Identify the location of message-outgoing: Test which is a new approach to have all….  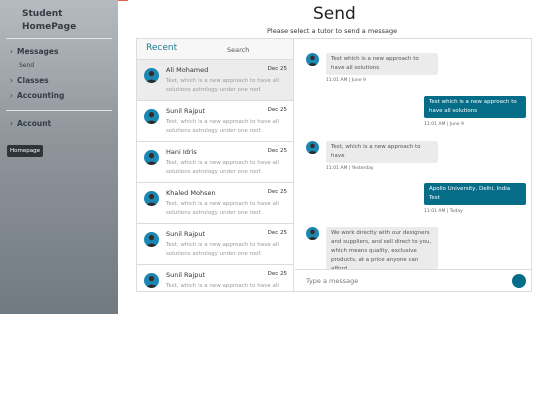
(416, 114).